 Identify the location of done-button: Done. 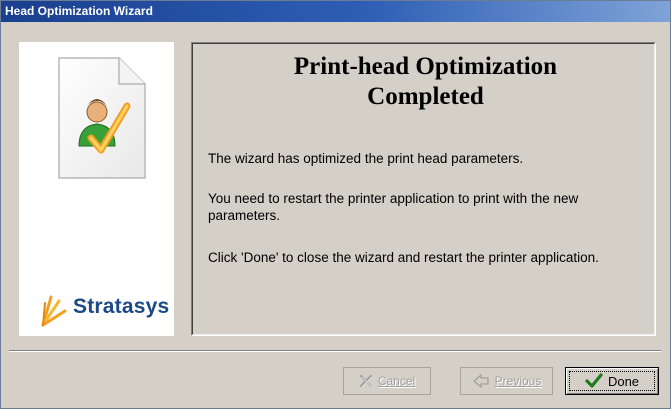
(612, 381).